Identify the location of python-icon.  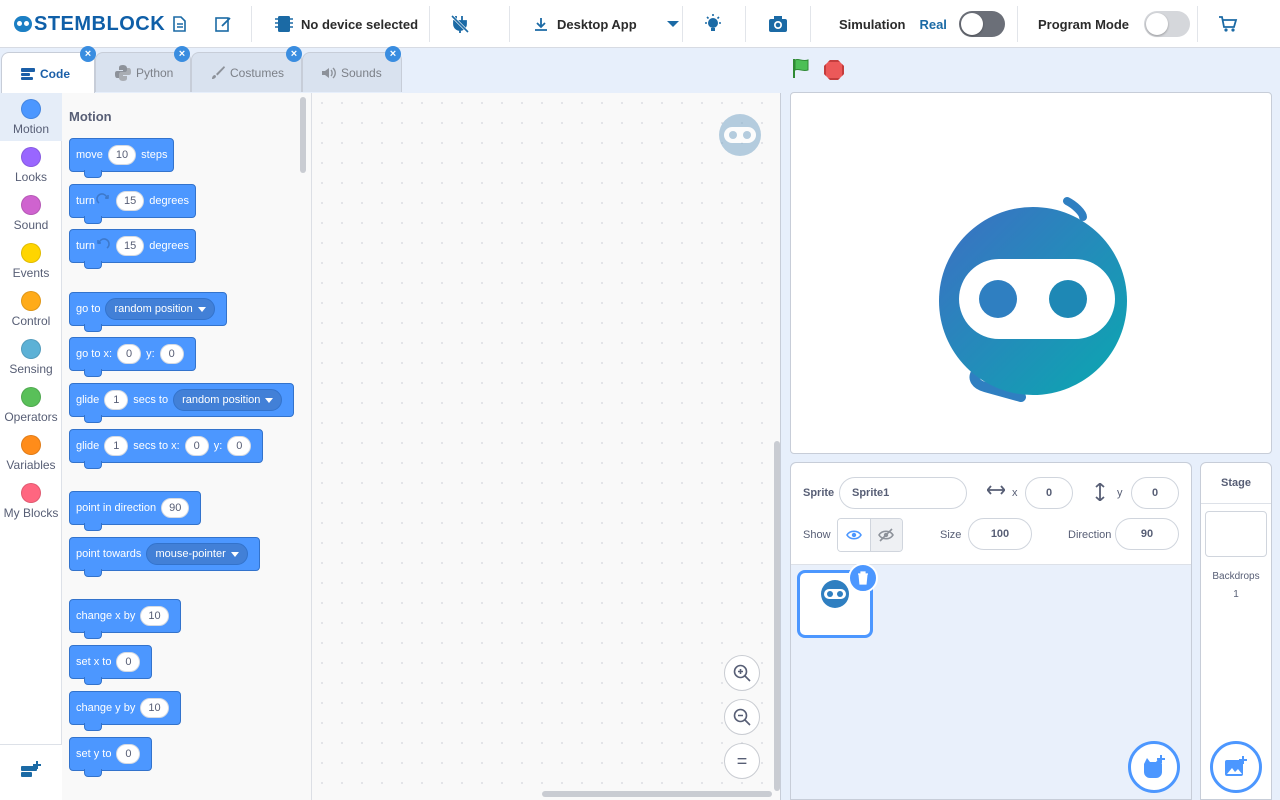
(123, 73).